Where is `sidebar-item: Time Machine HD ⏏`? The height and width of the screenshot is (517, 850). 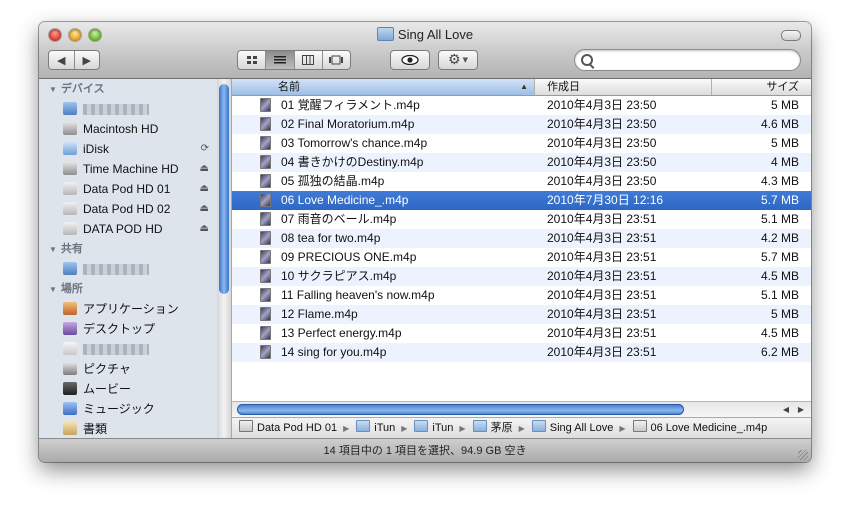 sidebar-item: Time Machine HD ⏏ is located at coordinates (128, 169).